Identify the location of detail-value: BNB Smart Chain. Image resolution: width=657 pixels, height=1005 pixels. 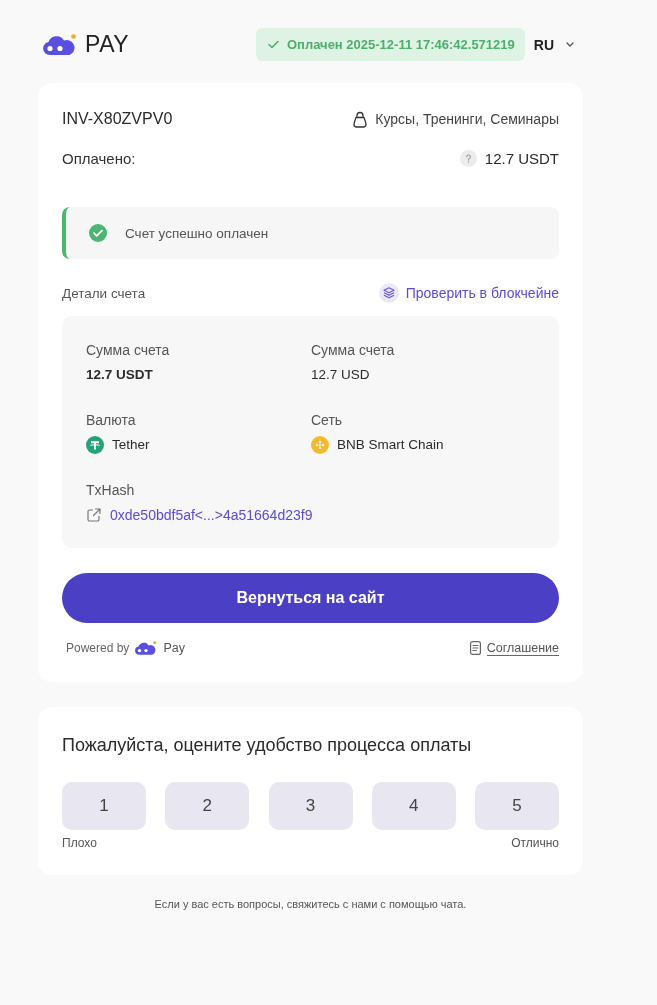
(390, 445).